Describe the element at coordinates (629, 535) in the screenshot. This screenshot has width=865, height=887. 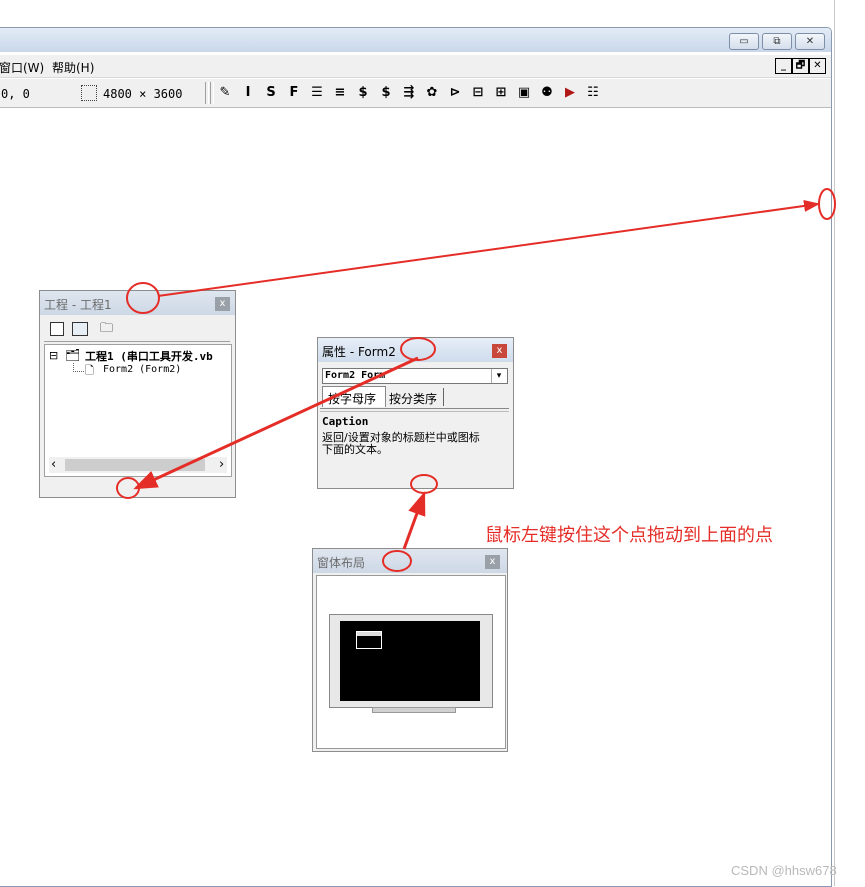
I see `annotation-text: 鼠标左键按住这个点拖动到上面的点` at that location.